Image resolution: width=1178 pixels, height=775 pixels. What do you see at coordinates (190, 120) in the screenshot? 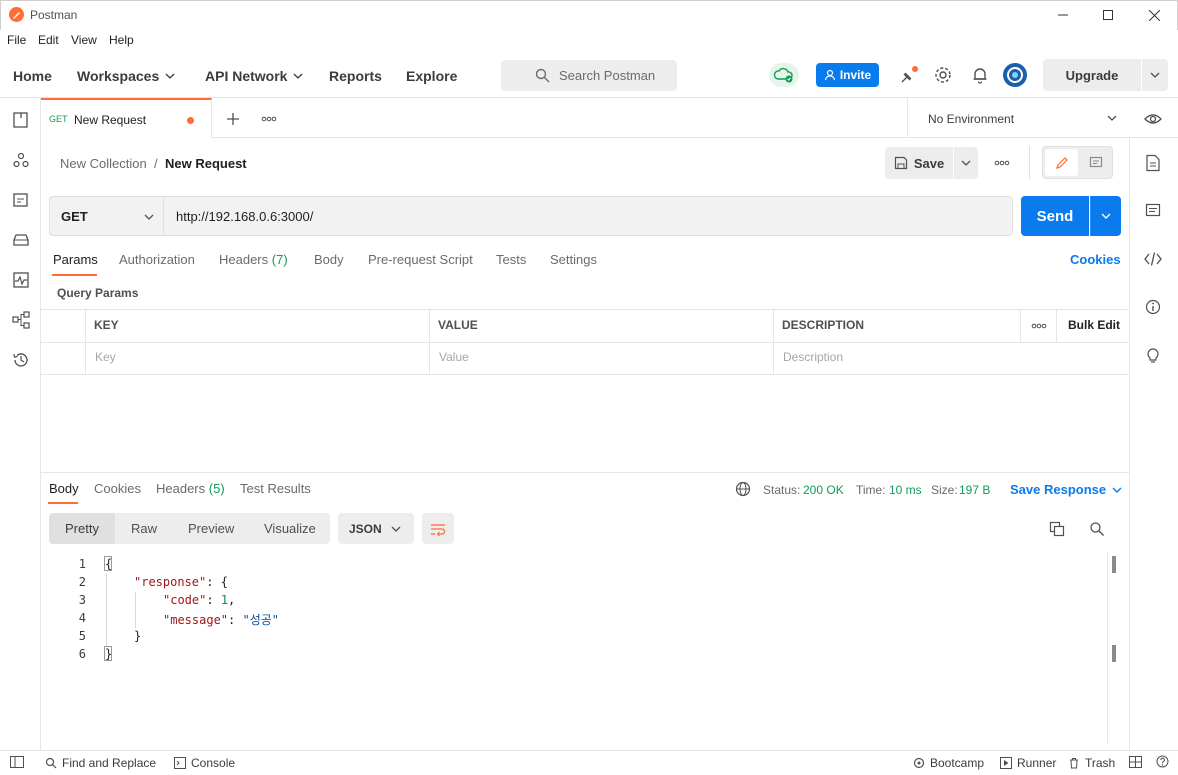
I see `unsaved-dot-icon` at bounding box center [190, 120].